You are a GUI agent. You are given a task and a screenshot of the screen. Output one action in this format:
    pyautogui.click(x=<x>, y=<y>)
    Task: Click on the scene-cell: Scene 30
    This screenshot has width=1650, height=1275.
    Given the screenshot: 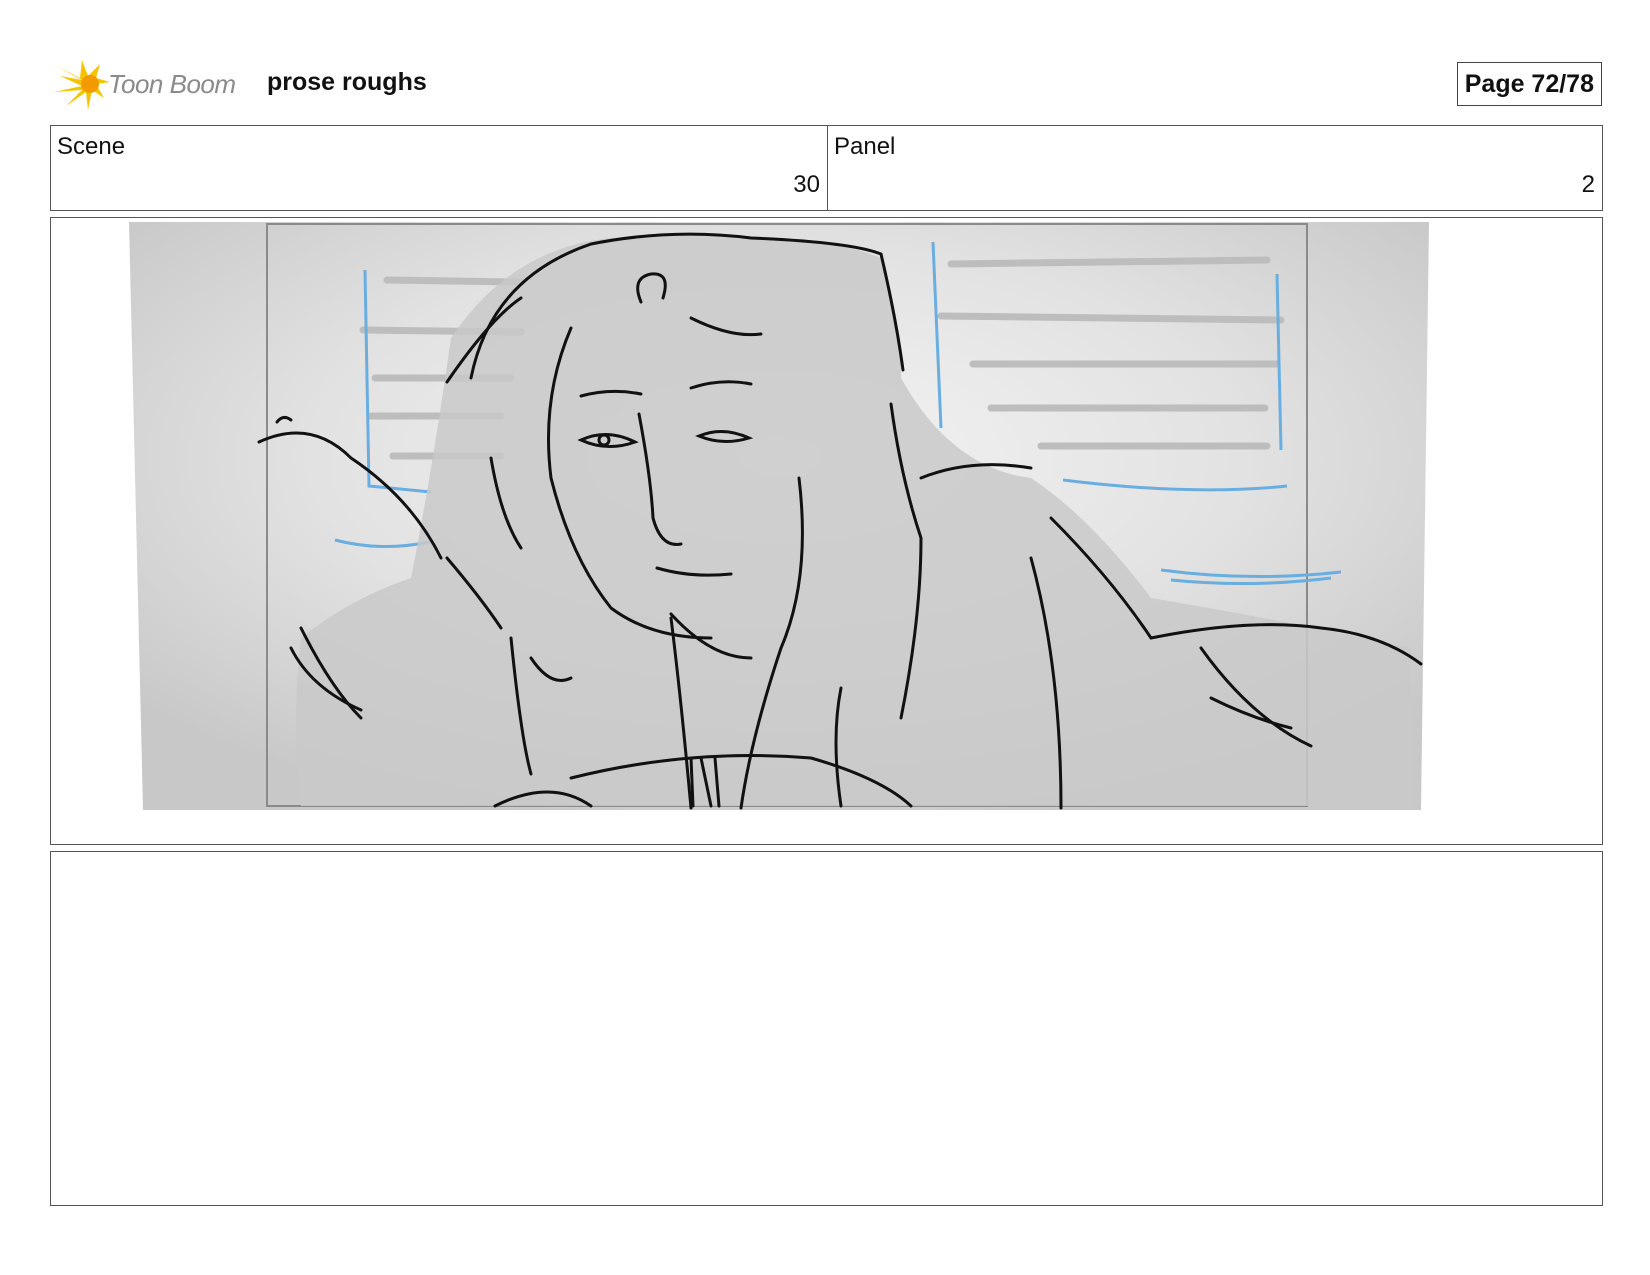 What is the action you would take?
    pyautogui.click(x=439, y=168)
    